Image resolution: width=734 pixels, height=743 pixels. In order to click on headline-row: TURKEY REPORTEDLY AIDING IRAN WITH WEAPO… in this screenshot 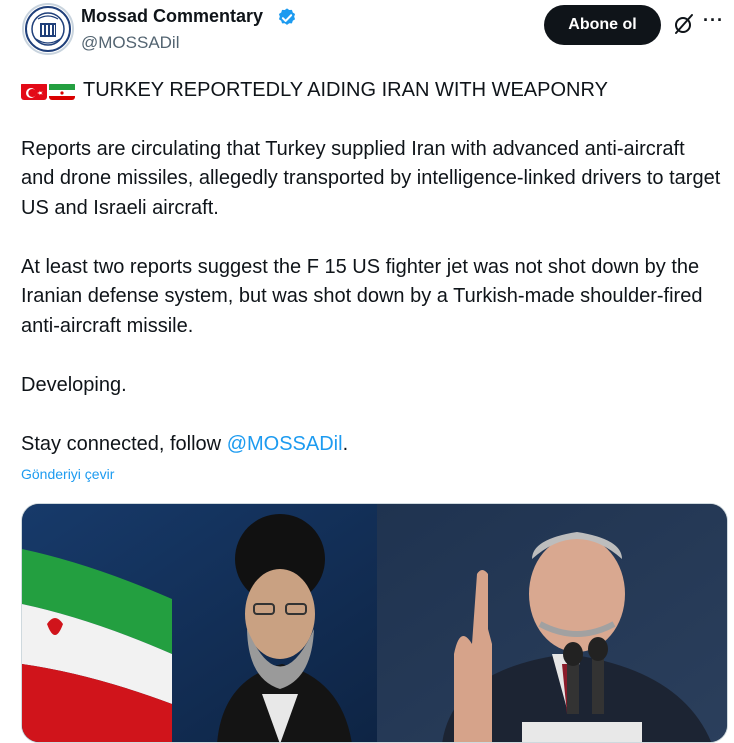, I will do `click(371, 90)`.